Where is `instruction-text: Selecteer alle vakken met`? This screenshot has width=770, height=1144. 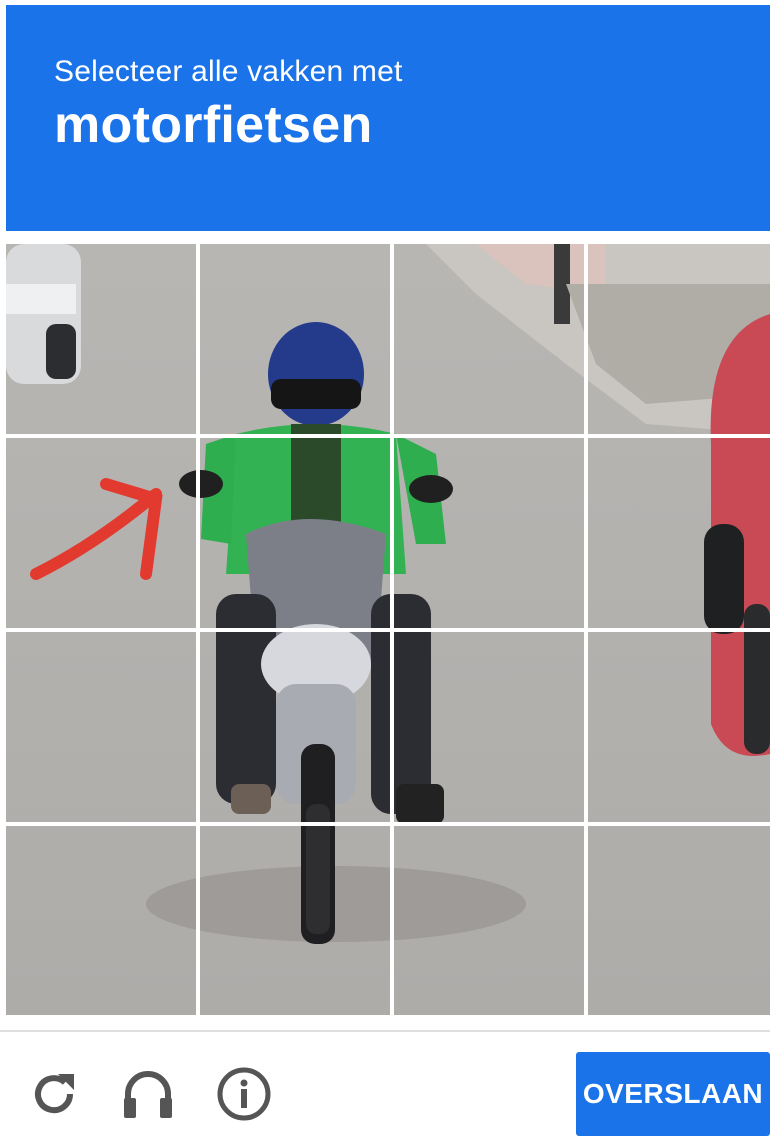
instruction-text: Selecteer alle vakken met is located at coordinates (228, 71).